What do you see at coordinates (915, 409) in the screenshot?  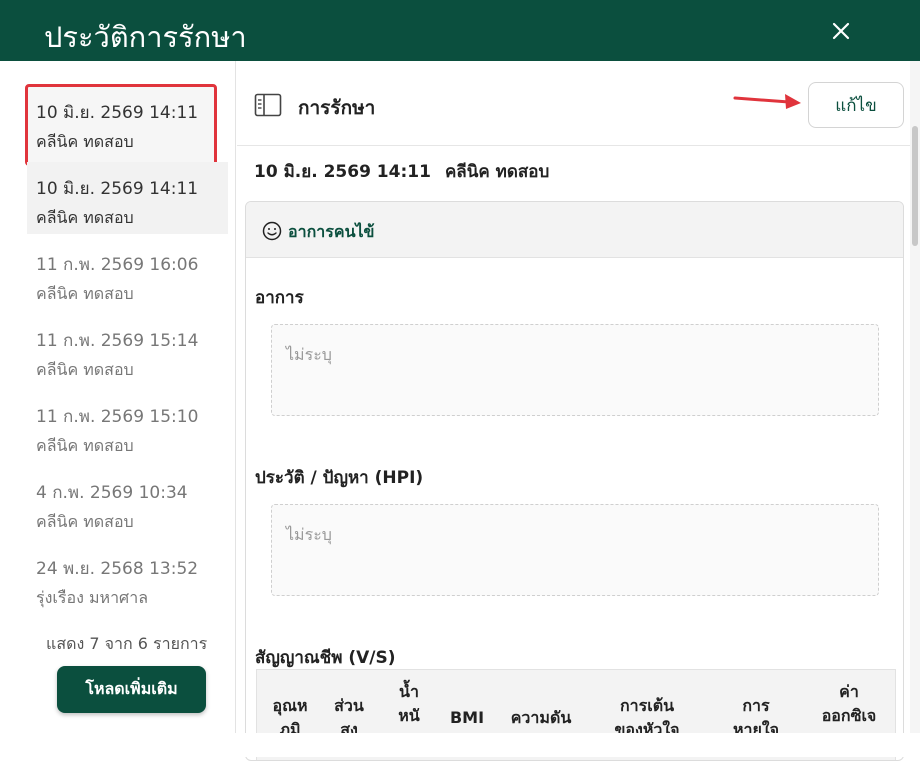 I see `panel-scrollbar` at bounding box center [915, 409].